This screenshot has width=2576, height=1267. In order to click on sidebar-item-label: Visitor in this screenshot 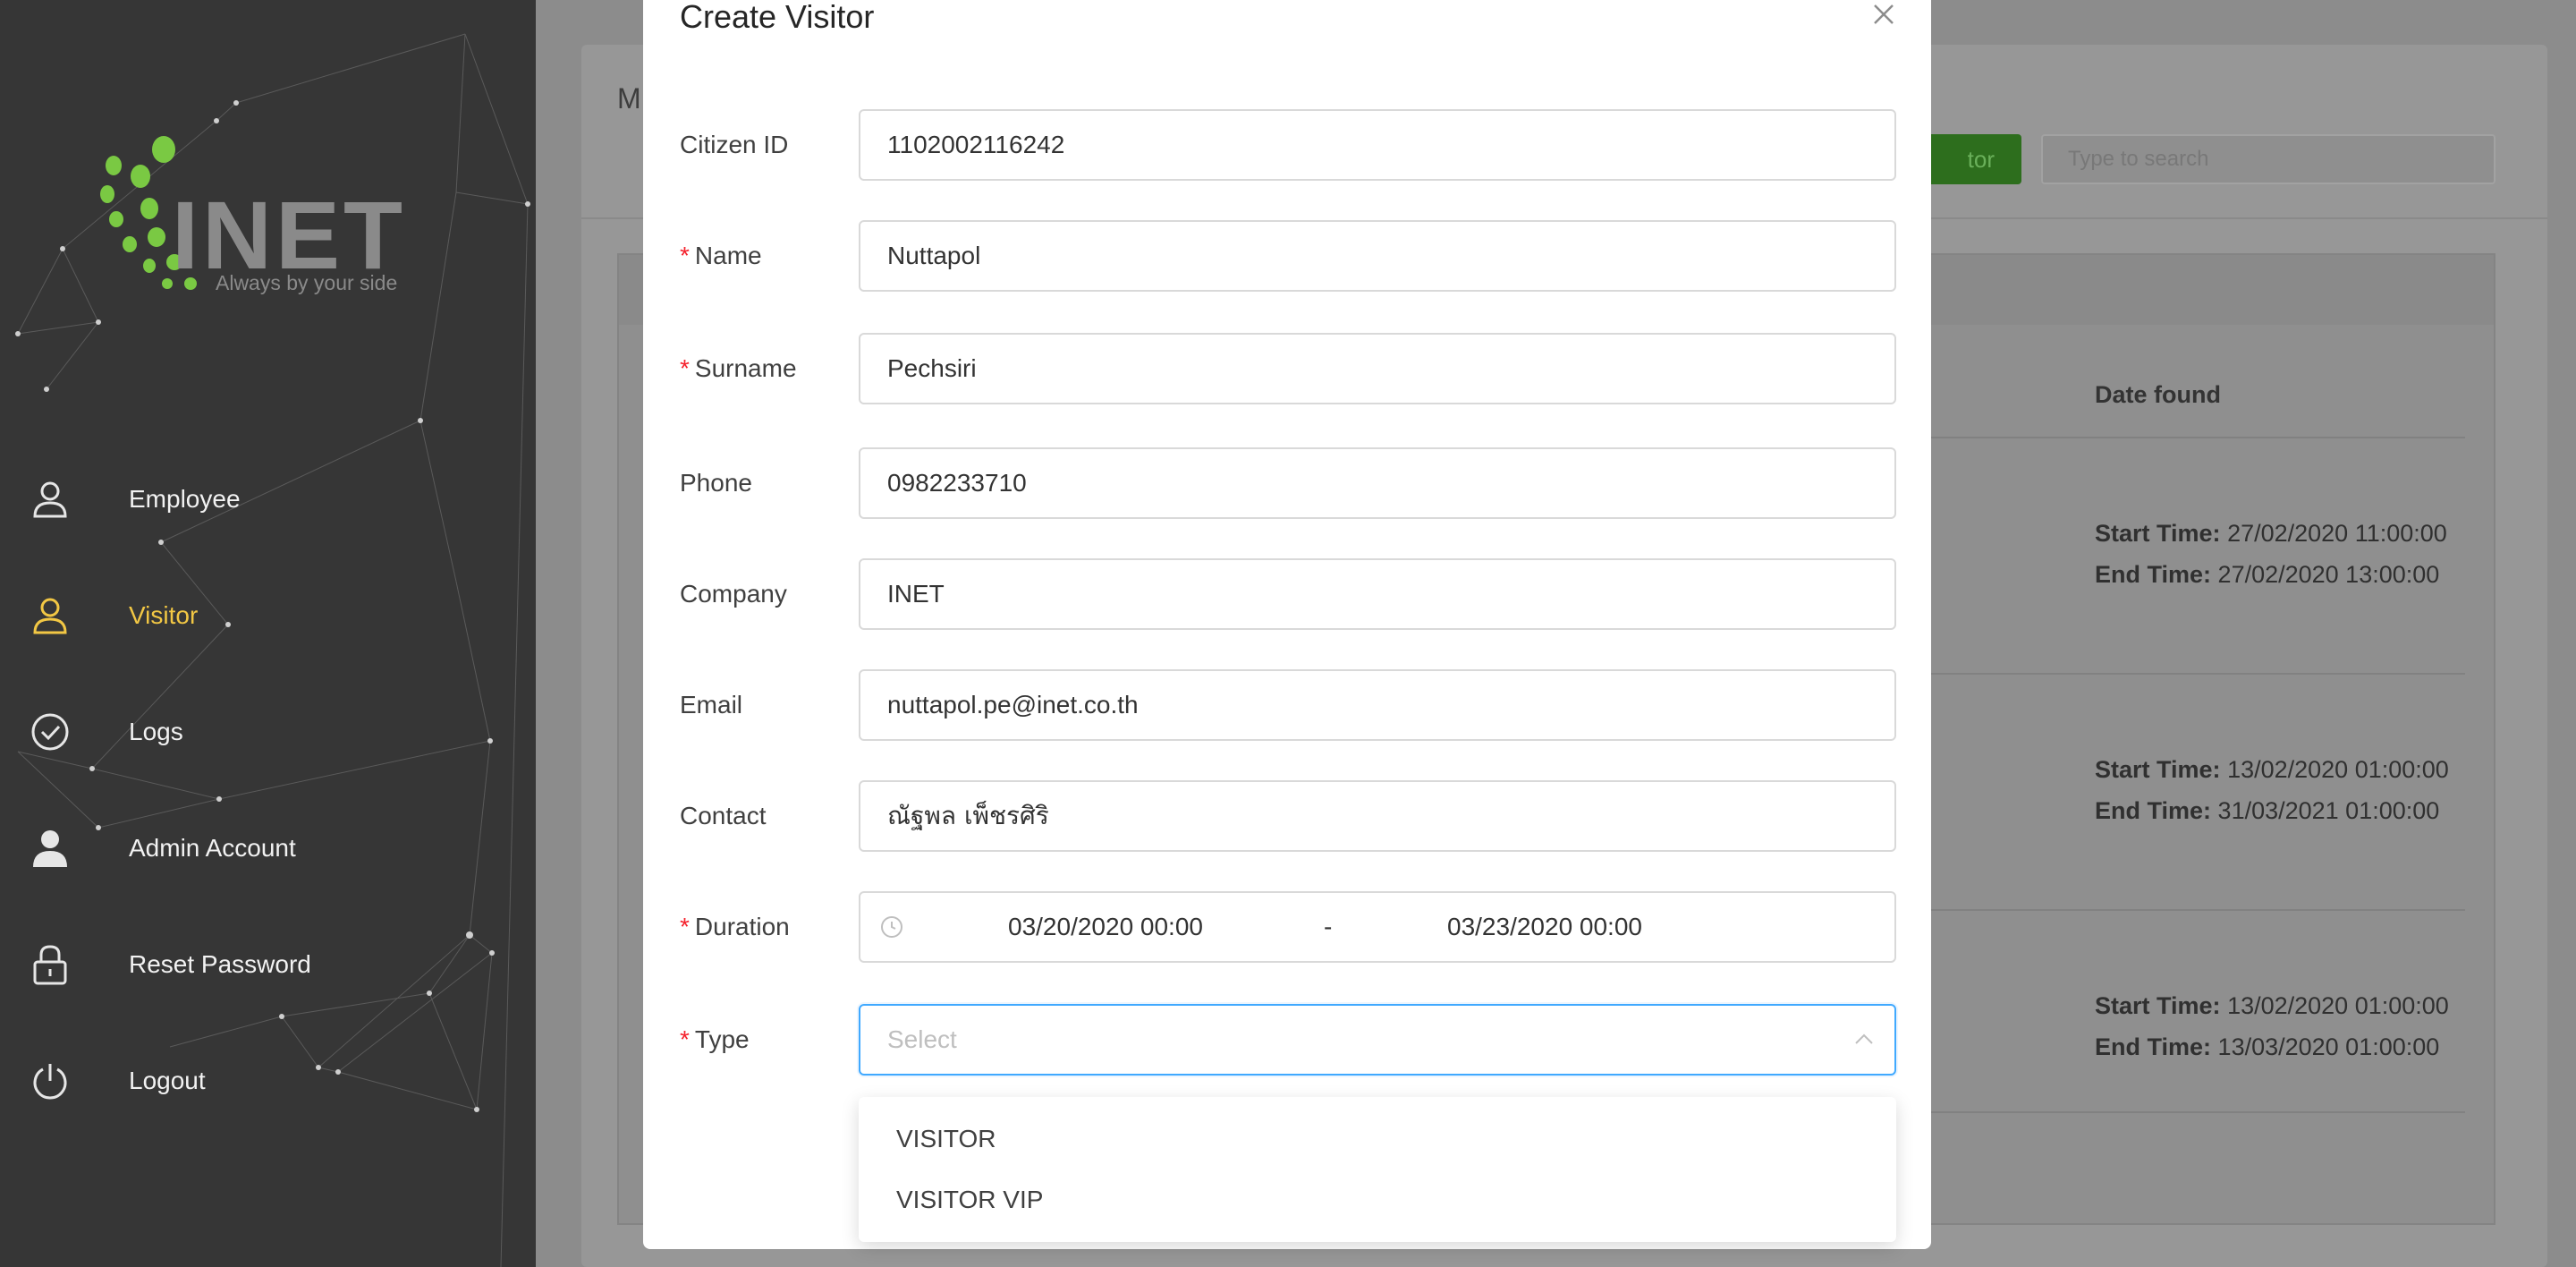, I will do `click(164, 615)`.